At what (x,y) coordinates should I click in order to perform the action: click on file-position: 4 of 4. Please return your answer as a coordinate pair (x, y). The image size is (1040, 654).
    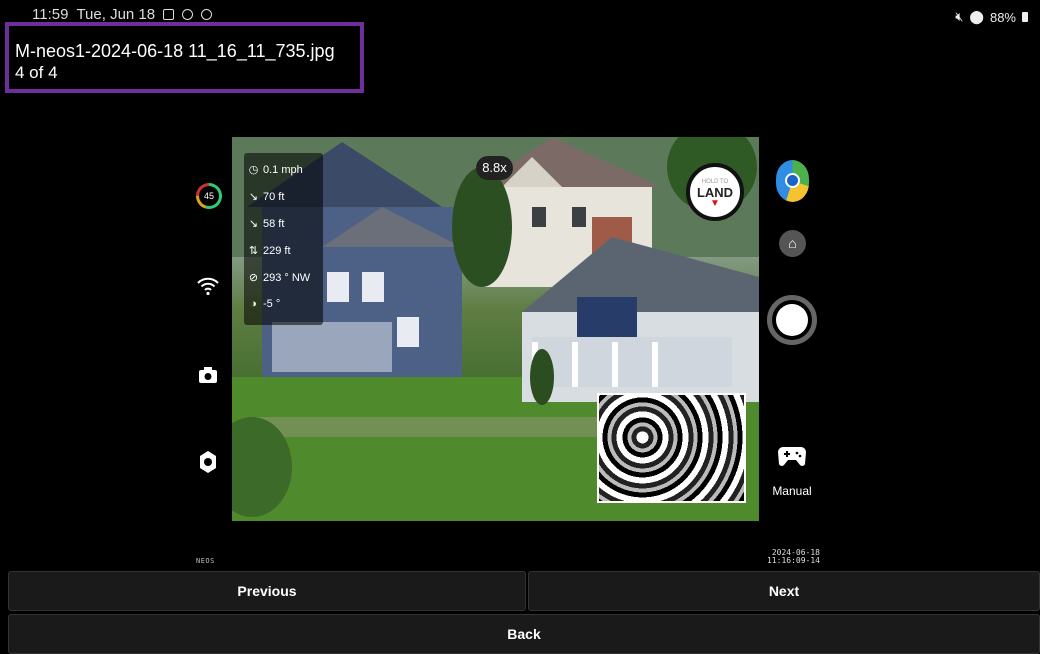
    Looking at the image, I should click on (36, 72).